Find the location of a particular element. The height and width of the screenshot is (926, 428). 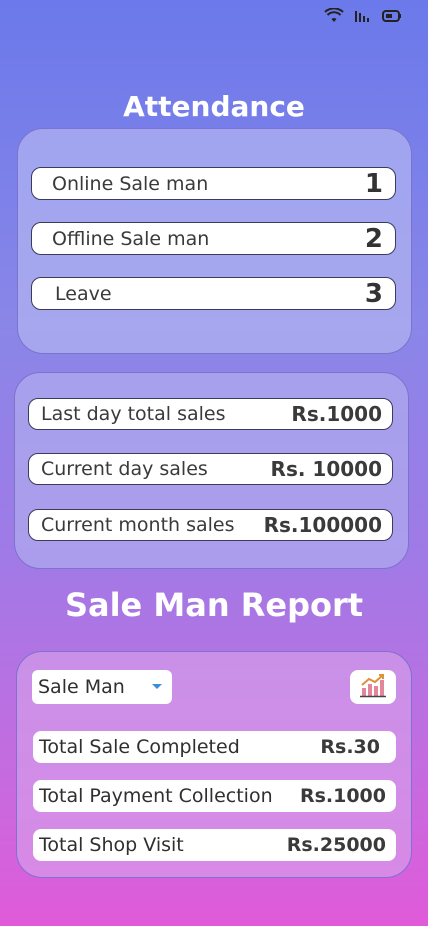

bar-chart-trend-icon is located at coordinates (373, 687).